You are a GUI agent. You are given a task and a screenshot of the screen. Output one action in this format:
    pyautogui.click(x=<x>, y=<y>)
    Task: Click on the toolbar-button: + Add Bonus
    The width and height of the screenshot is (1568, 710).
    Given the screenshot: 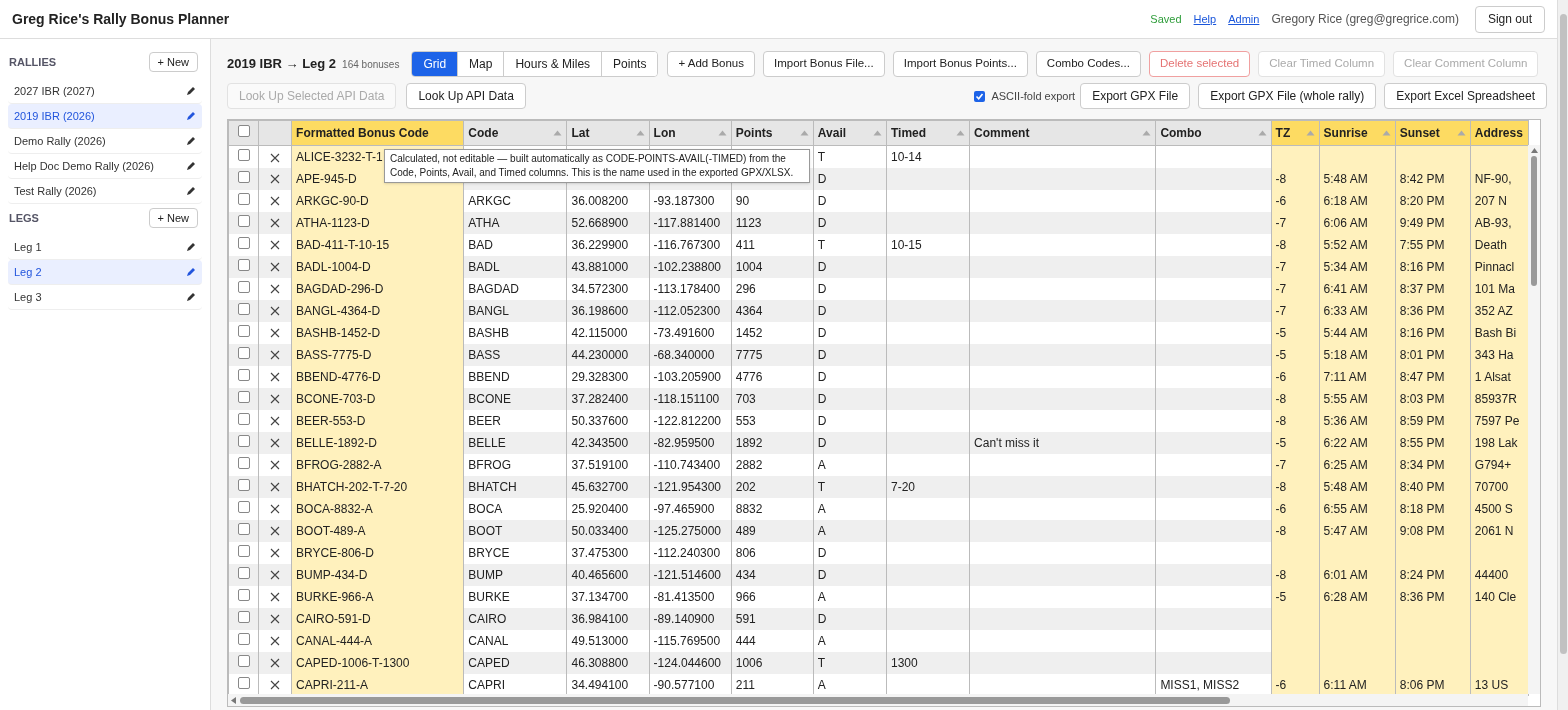 What is the action you would take?
    pyautogui.click(x=711, y=64)
    